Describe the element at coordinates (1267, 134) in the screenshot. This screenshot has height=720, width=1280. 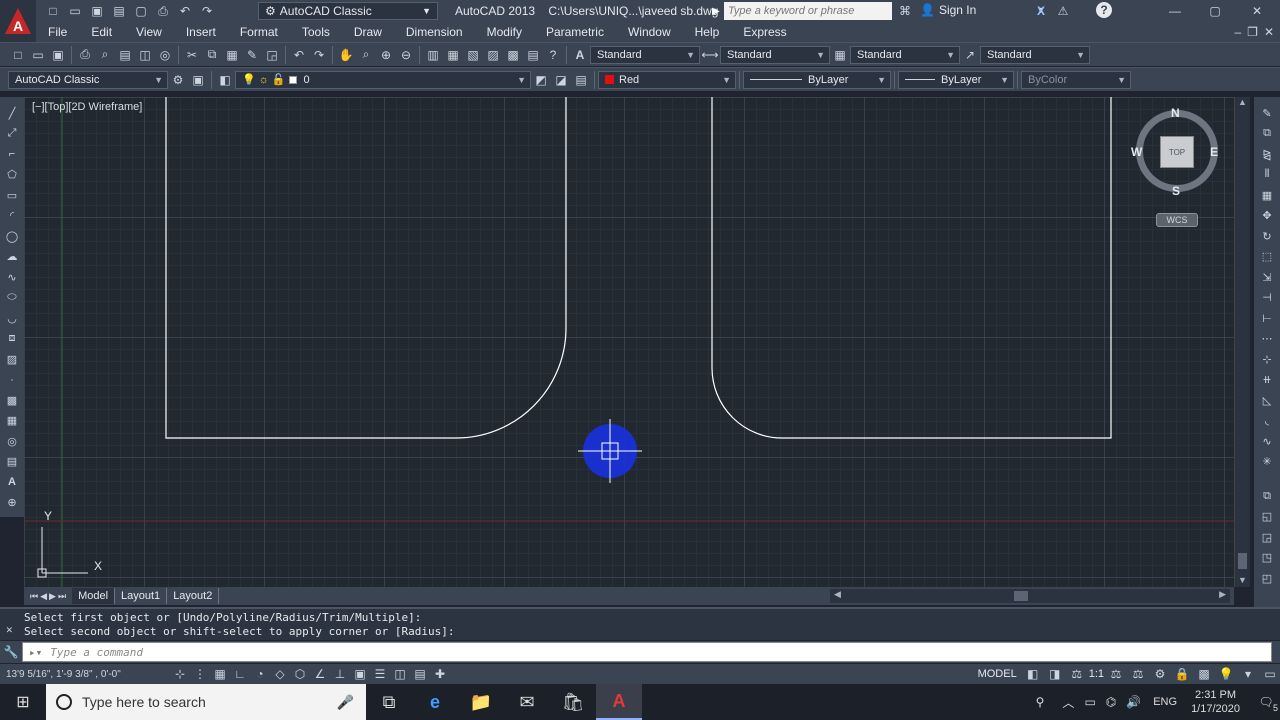
I see `copy-object-icon: ⧉` at that location.